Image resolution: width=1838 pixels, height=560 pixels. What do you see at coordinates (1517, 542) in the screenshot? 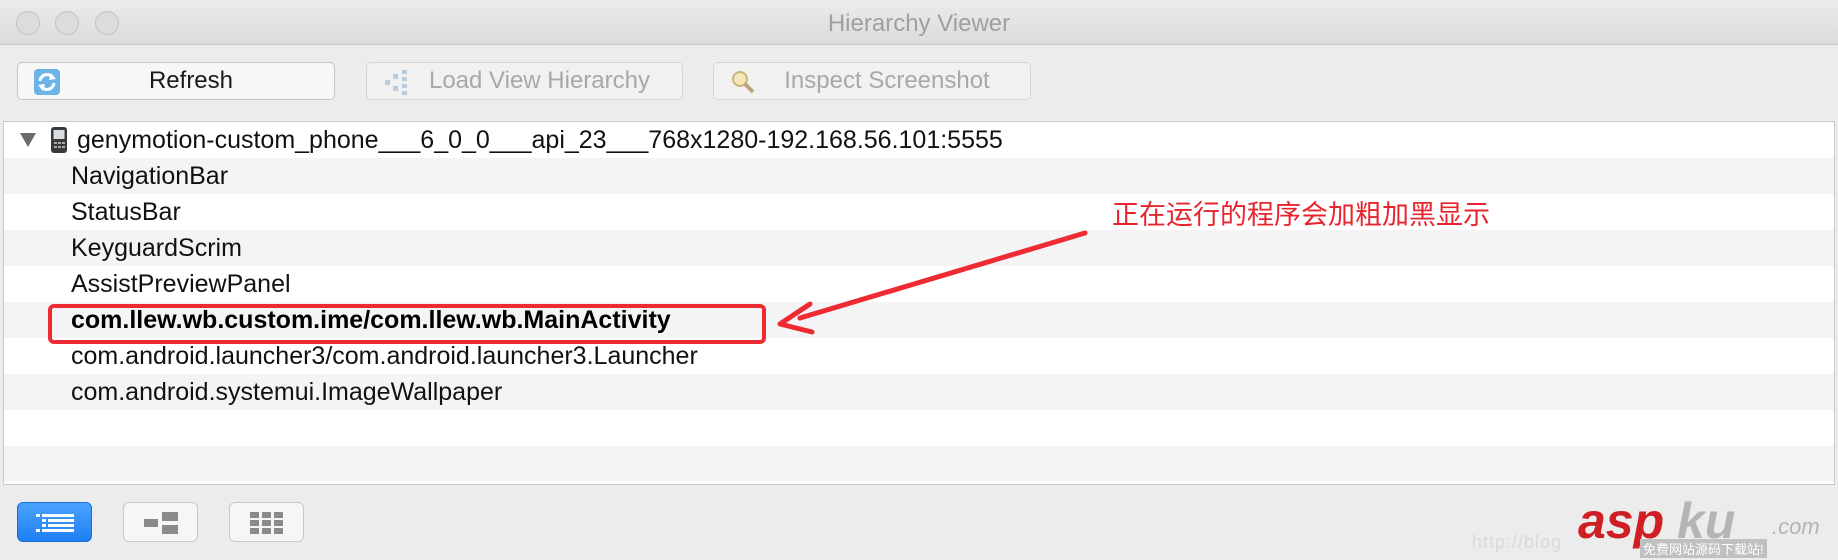
I see `watermark-url: http://blog` at bounding box center [1517, 542].